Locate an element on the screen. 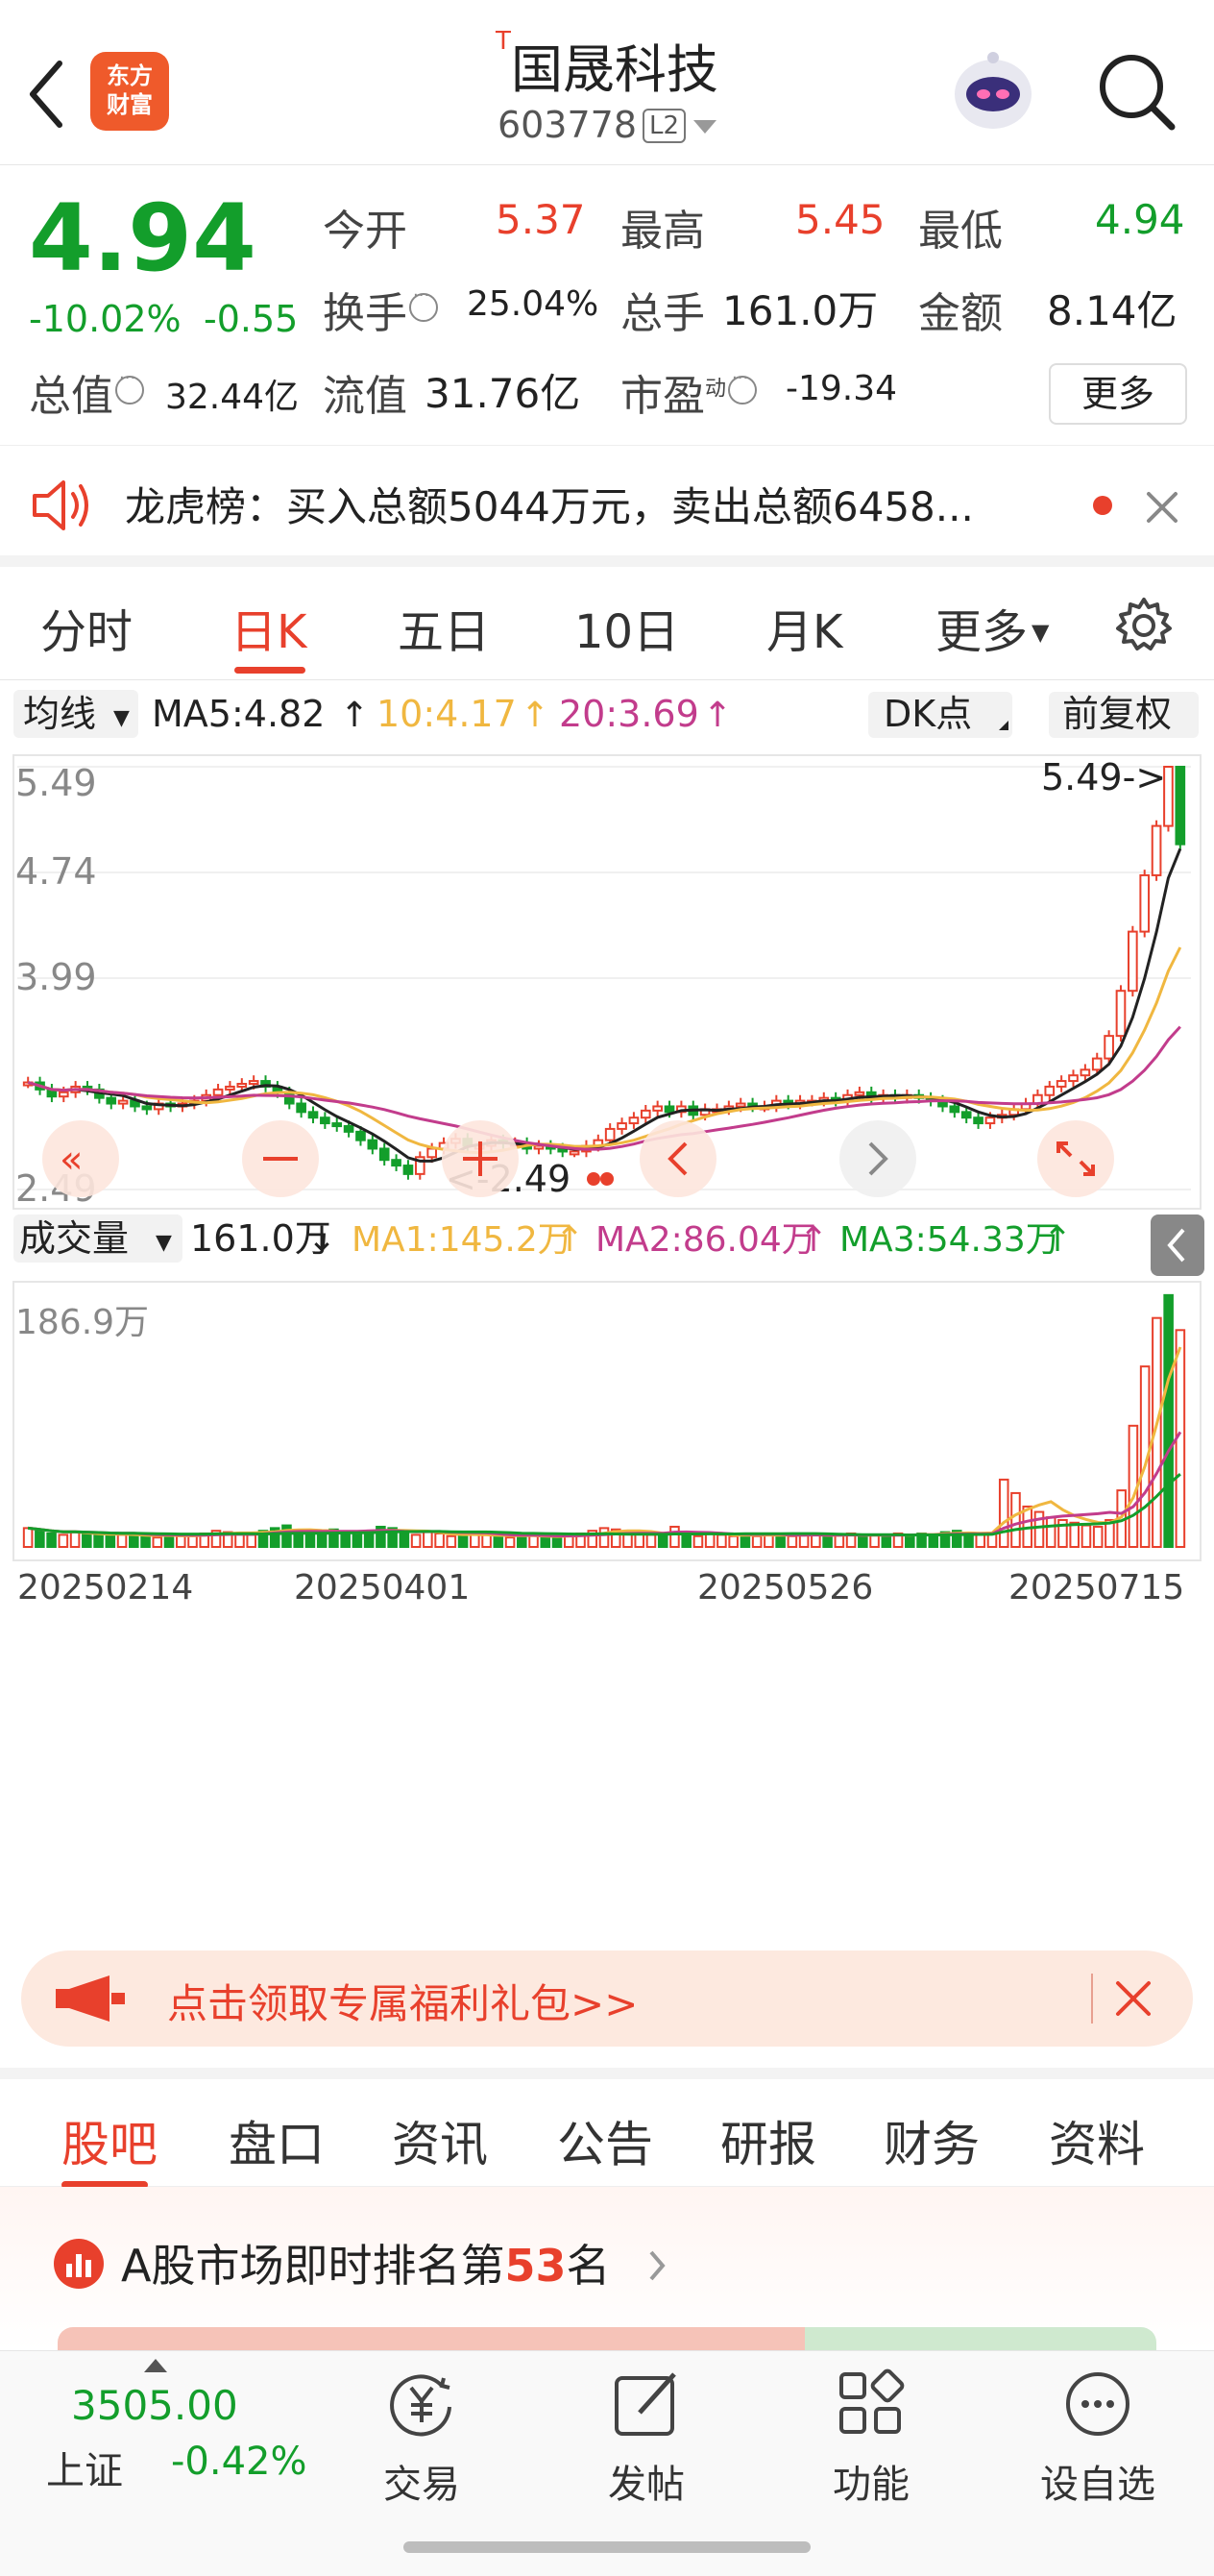 This screenshot has height=2576, width=1214. ma-selector-label: 均线 is located at coordinates (59, 714).